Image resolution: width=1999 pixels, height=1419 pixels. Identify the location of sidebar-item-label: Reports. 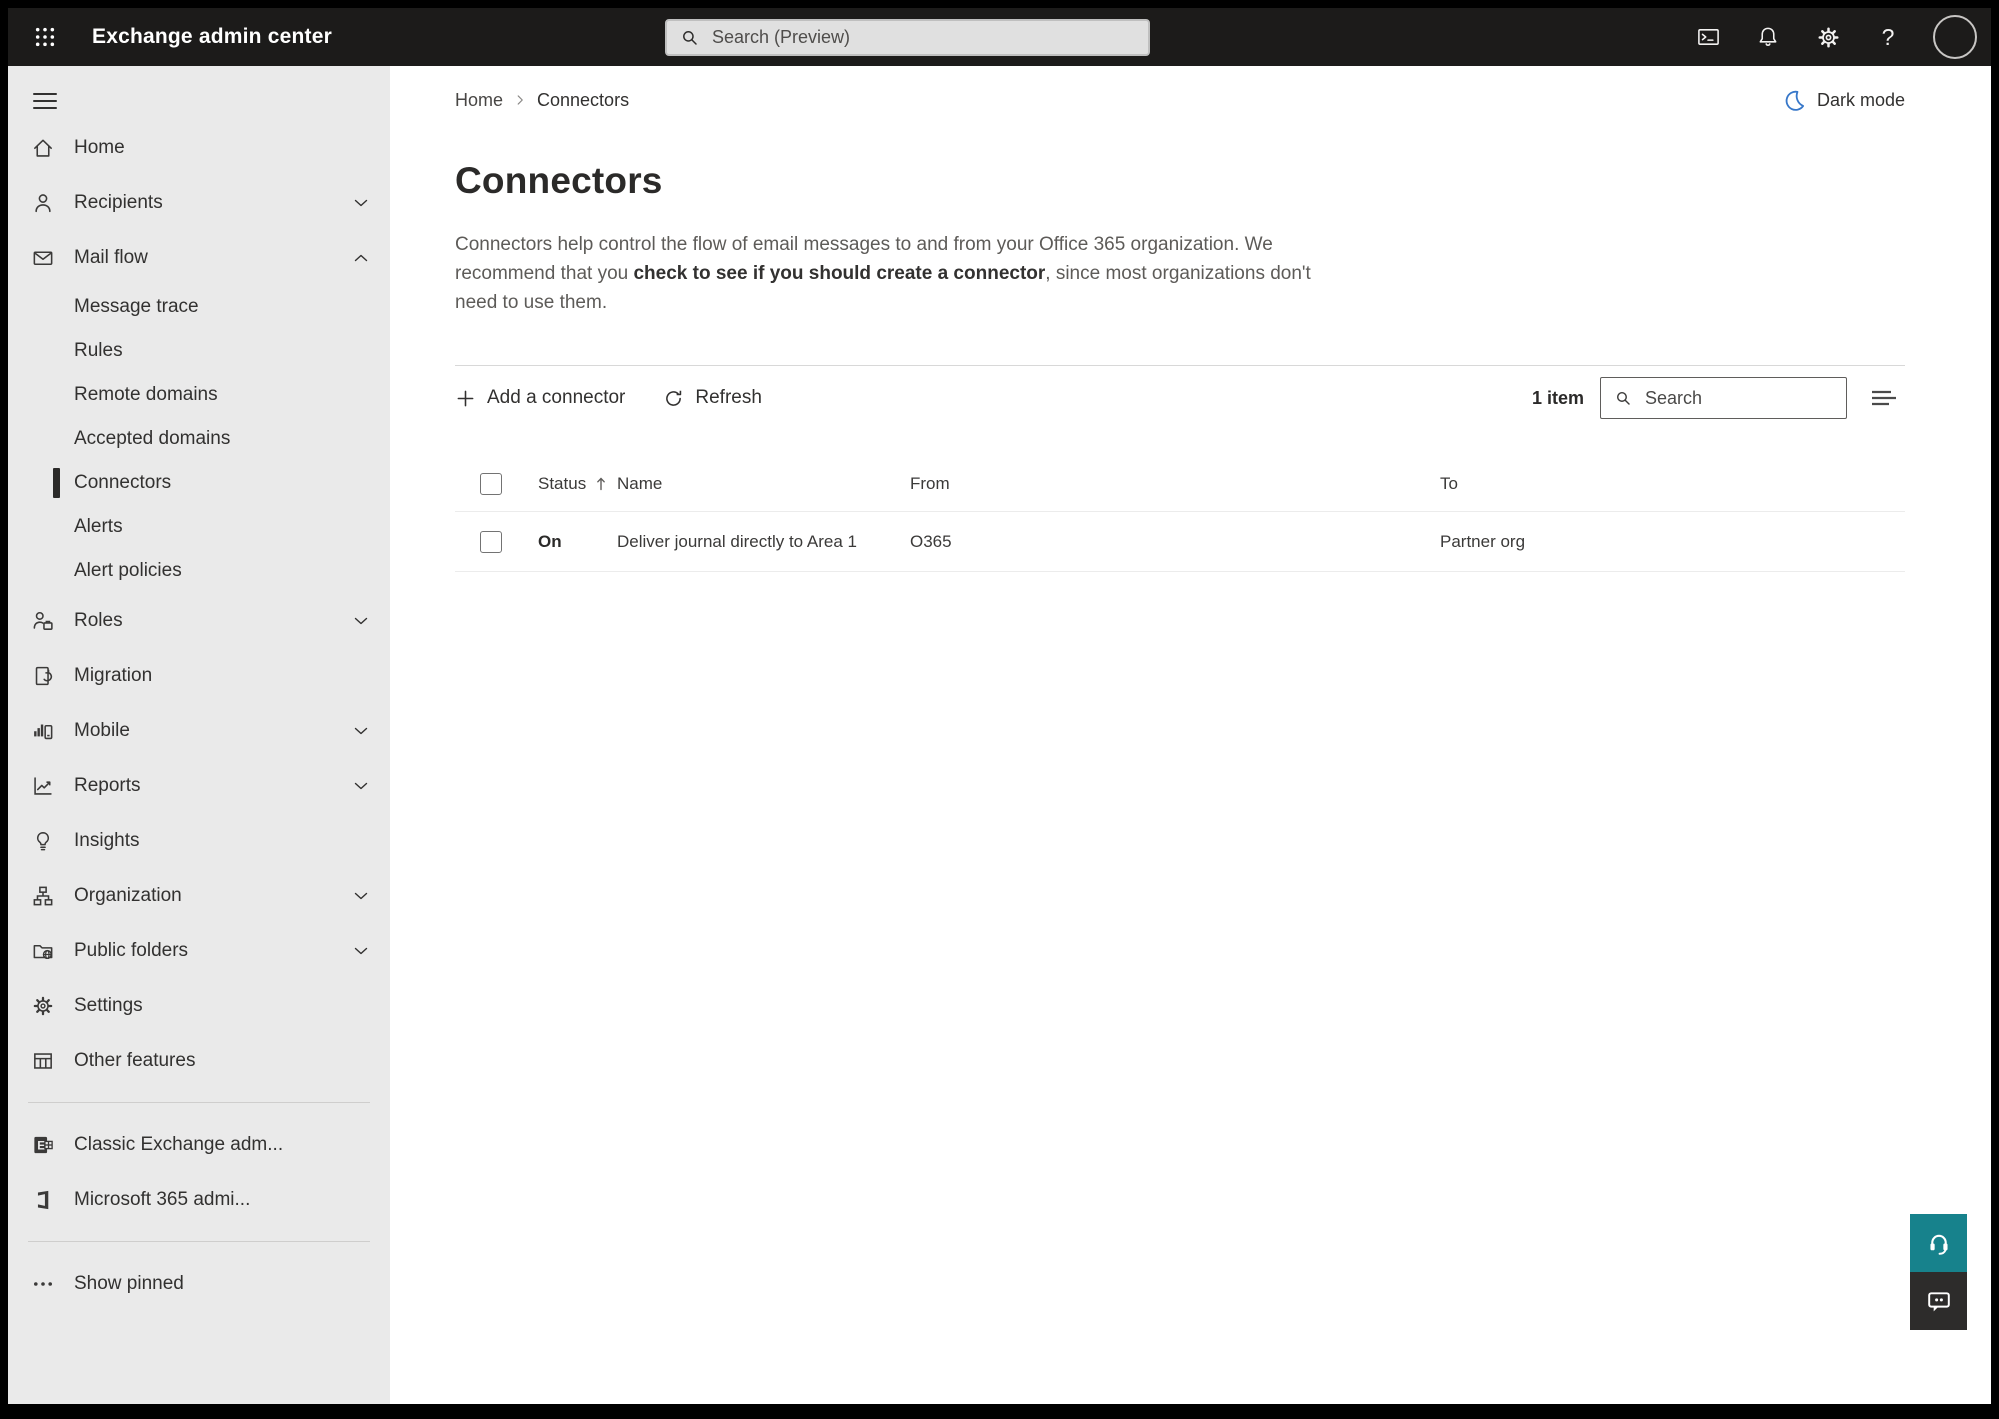
(107, 785).